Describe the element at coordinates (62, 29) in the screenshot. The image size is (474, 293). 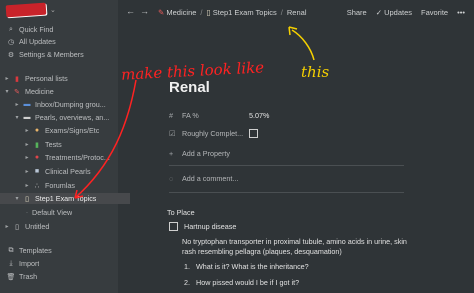
I see `sidebar-item-quick-find: ⌕ Quick Find` at that location.